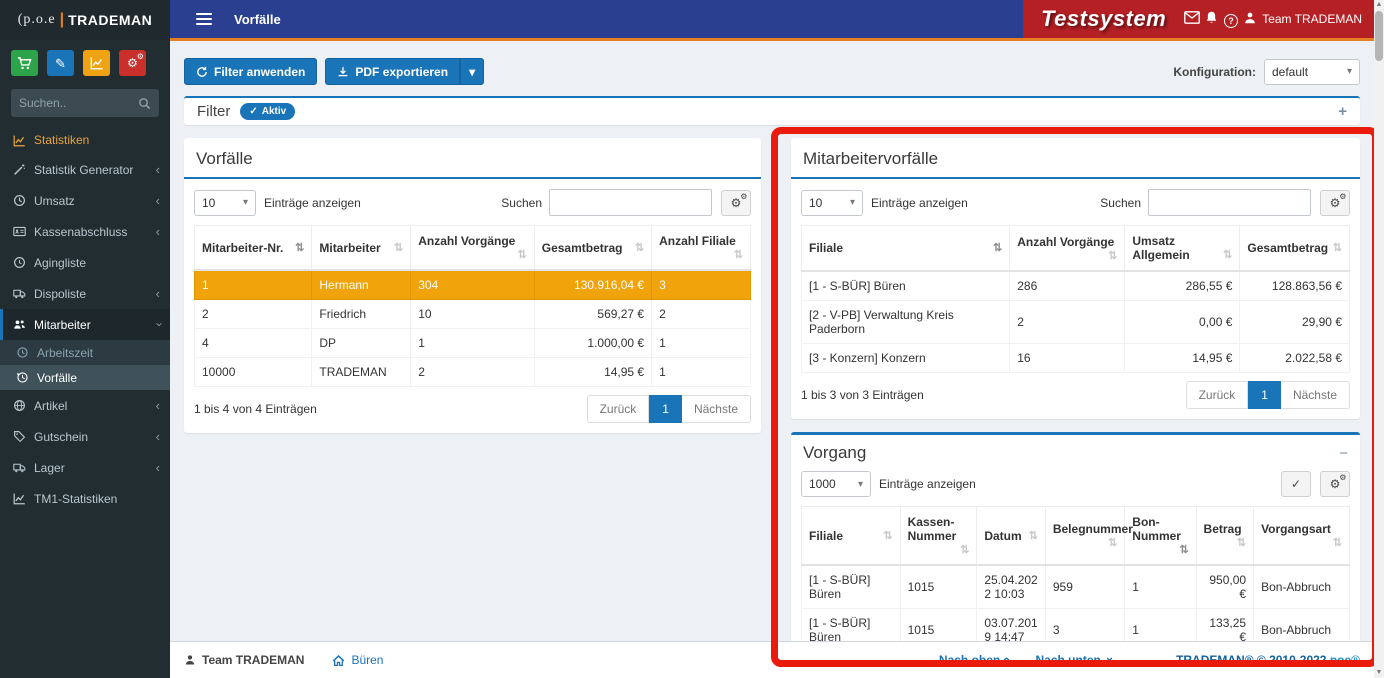 This screenshot has width=1384, height=678. What do you see at coordinates (85, 262) in the screenshot?
I see `sidebar-item-agingliste: Agingliste` at bounding box center [85, 262].